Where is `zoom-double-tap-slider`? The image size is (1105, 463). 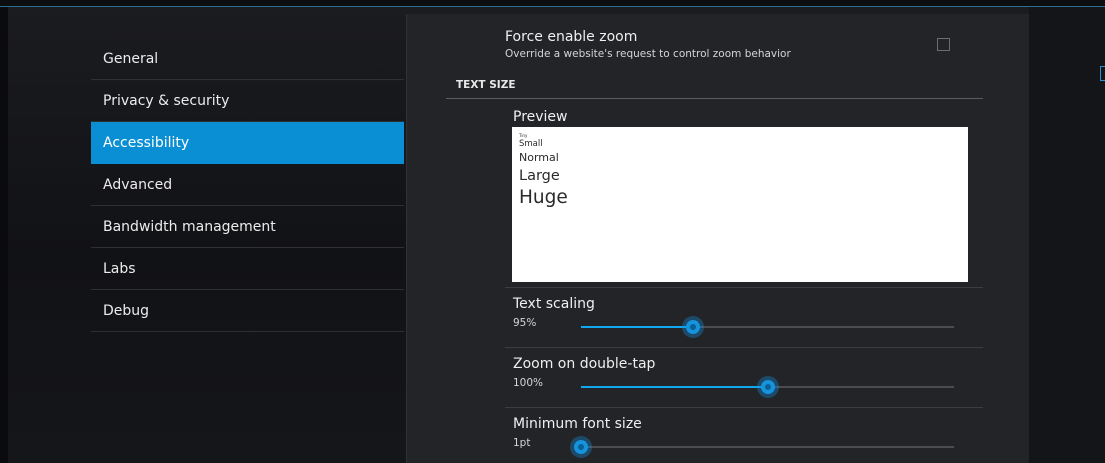
zoom-double-tap-slider is located at coordinates (767, 387).